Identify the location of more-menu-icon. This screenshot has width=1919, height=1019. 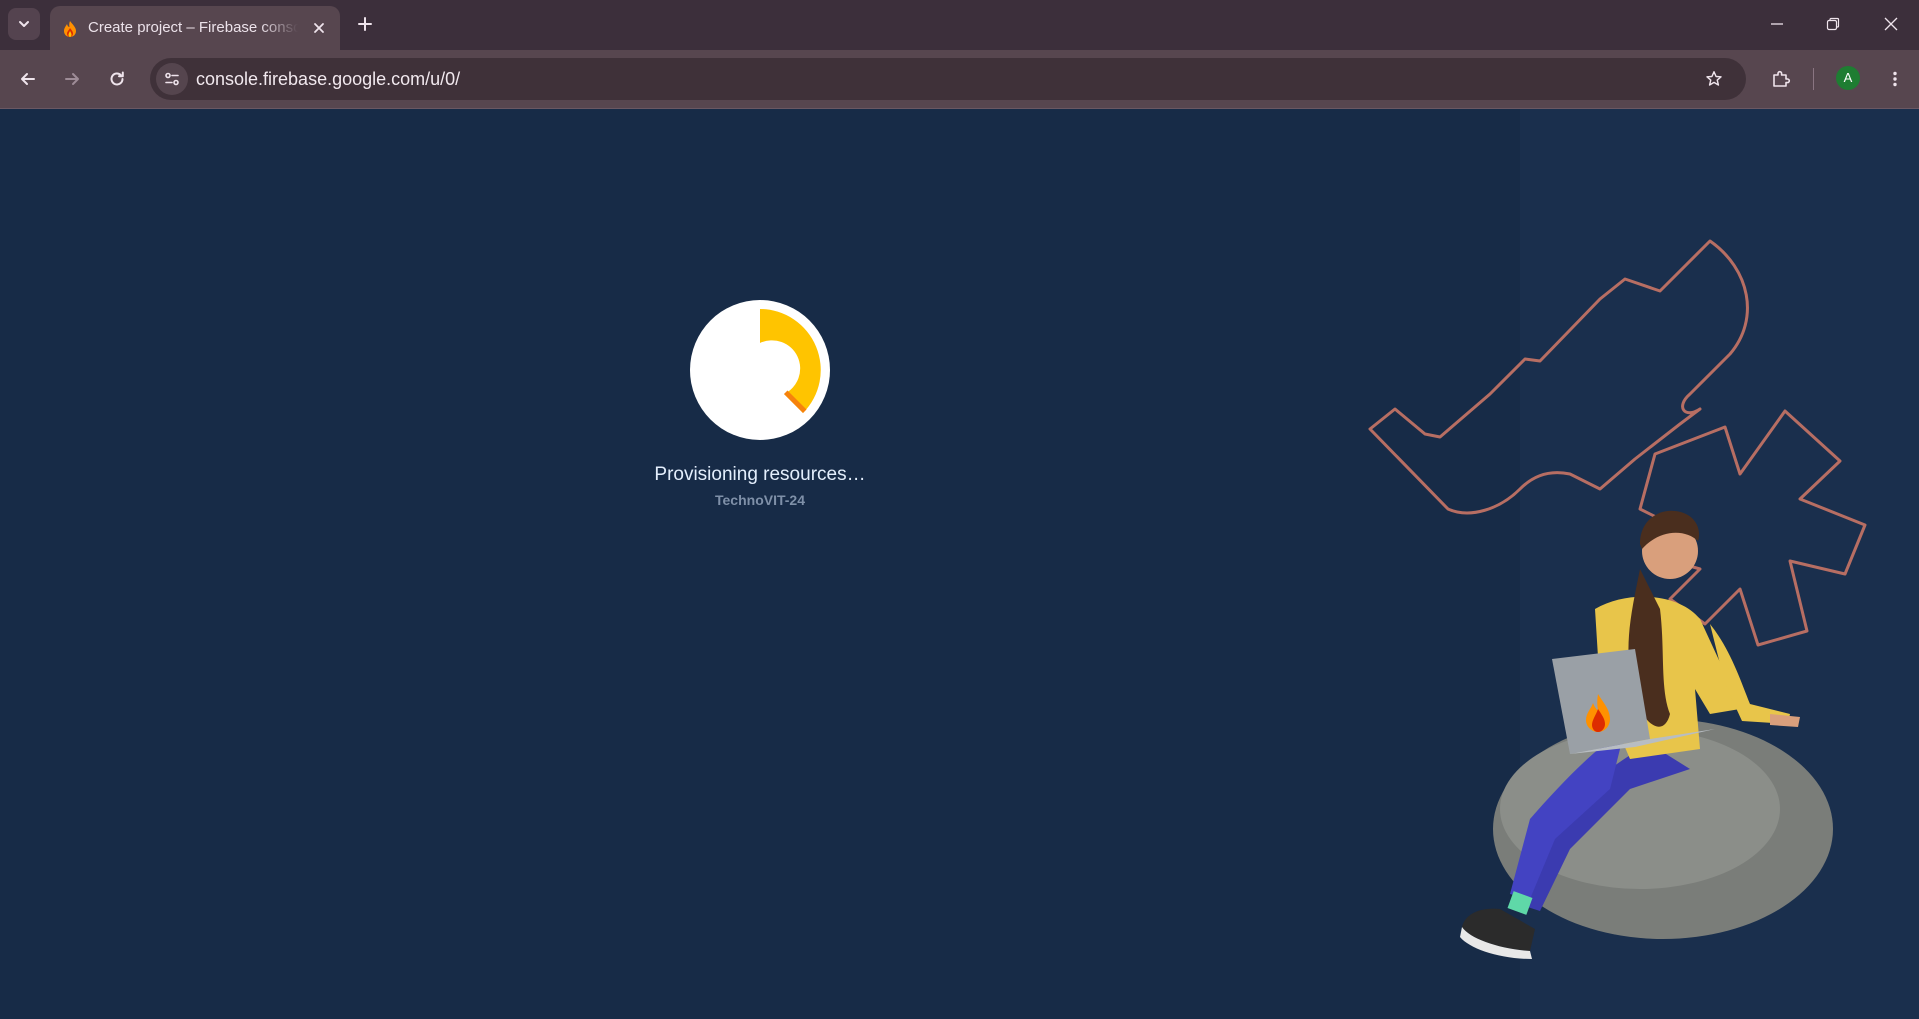
(1895, 79).